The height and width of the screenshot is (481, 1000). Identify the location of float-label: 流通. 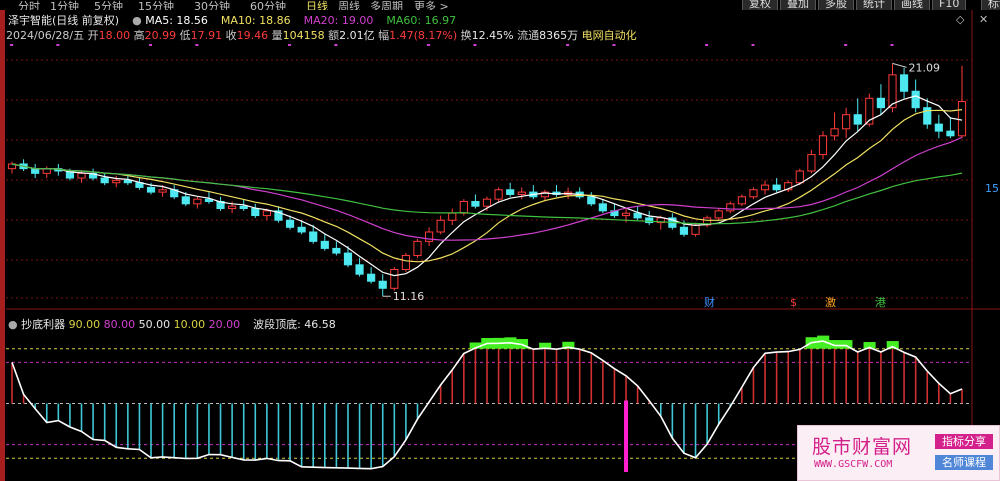
(528, 35).